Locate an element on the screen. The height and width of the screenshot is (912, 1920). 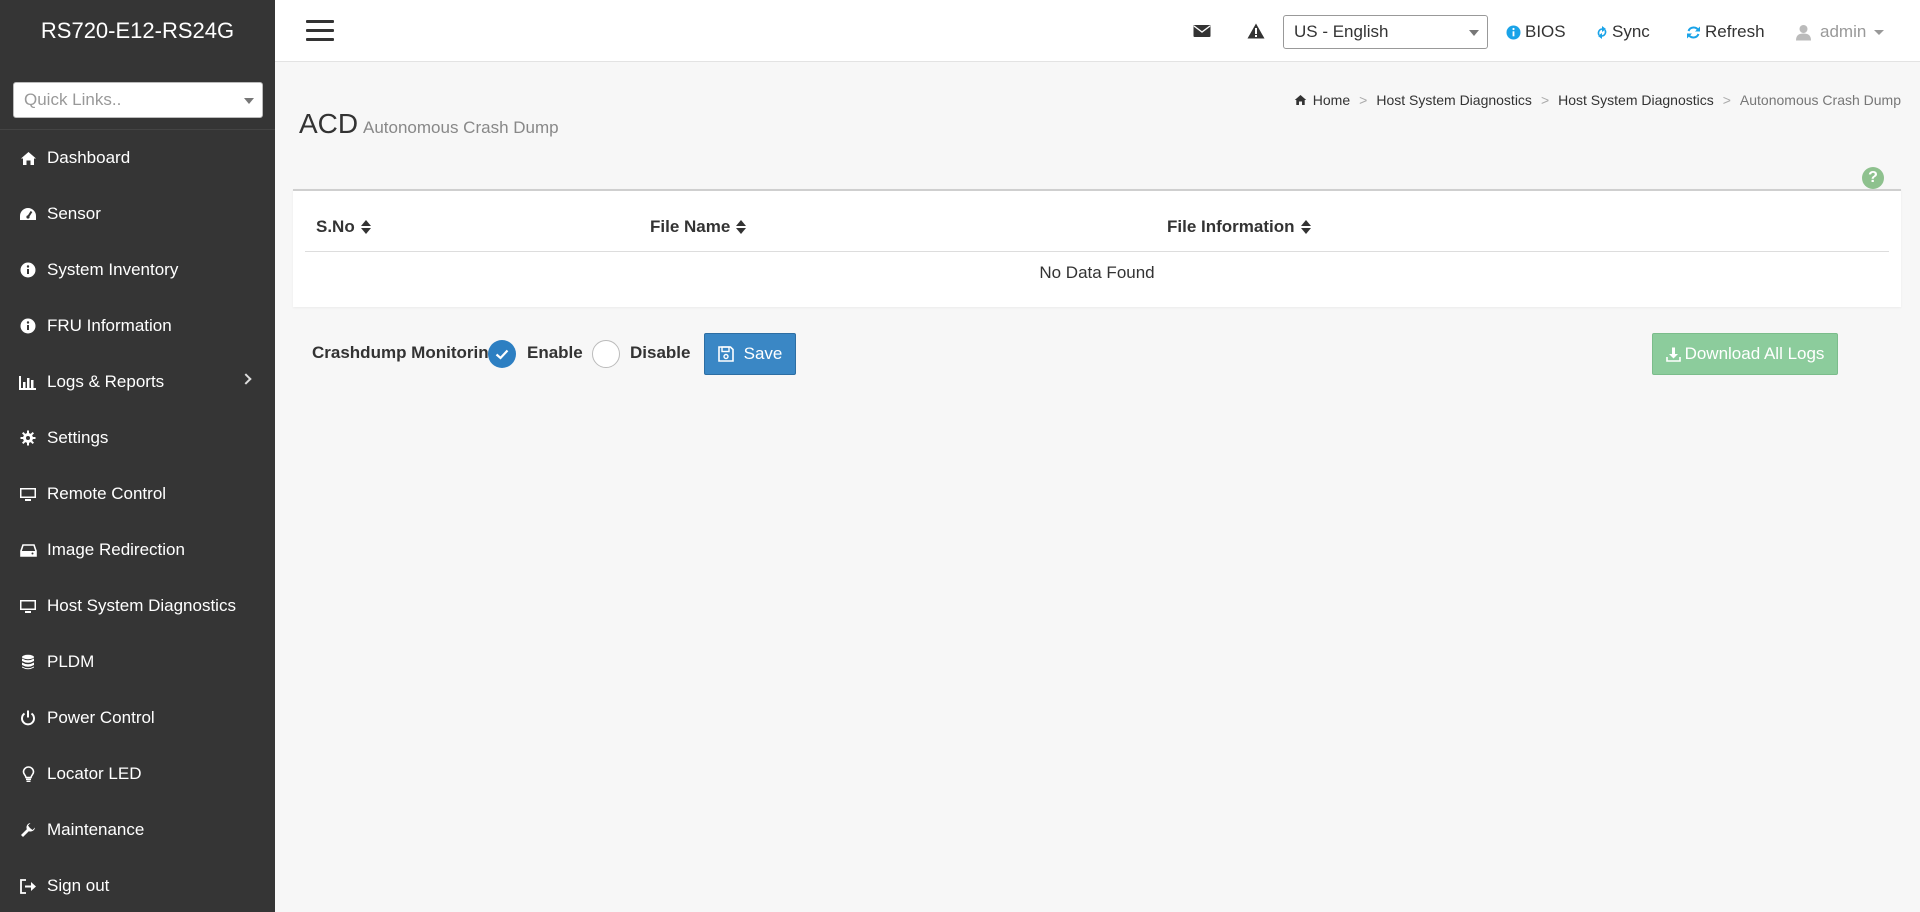
breadcrumb-current: Autonomous Crash Dump is located at coordinates (1820, 100).